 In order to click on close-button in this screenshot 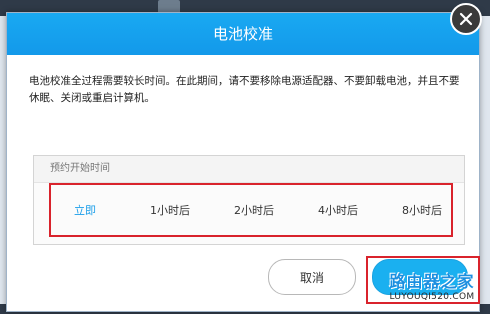, I will do `click(466, 19)`.